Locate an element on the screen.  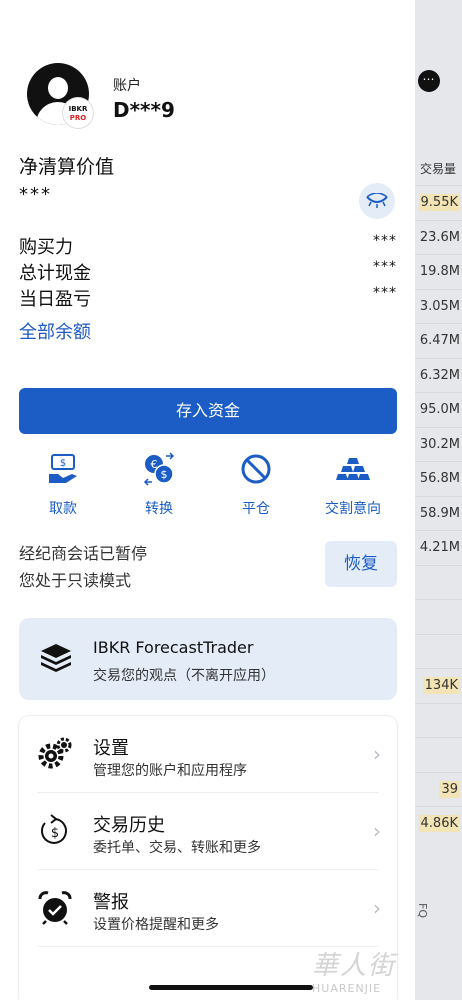
close-position-label: 平仓 is located at coordinates (256, 509).